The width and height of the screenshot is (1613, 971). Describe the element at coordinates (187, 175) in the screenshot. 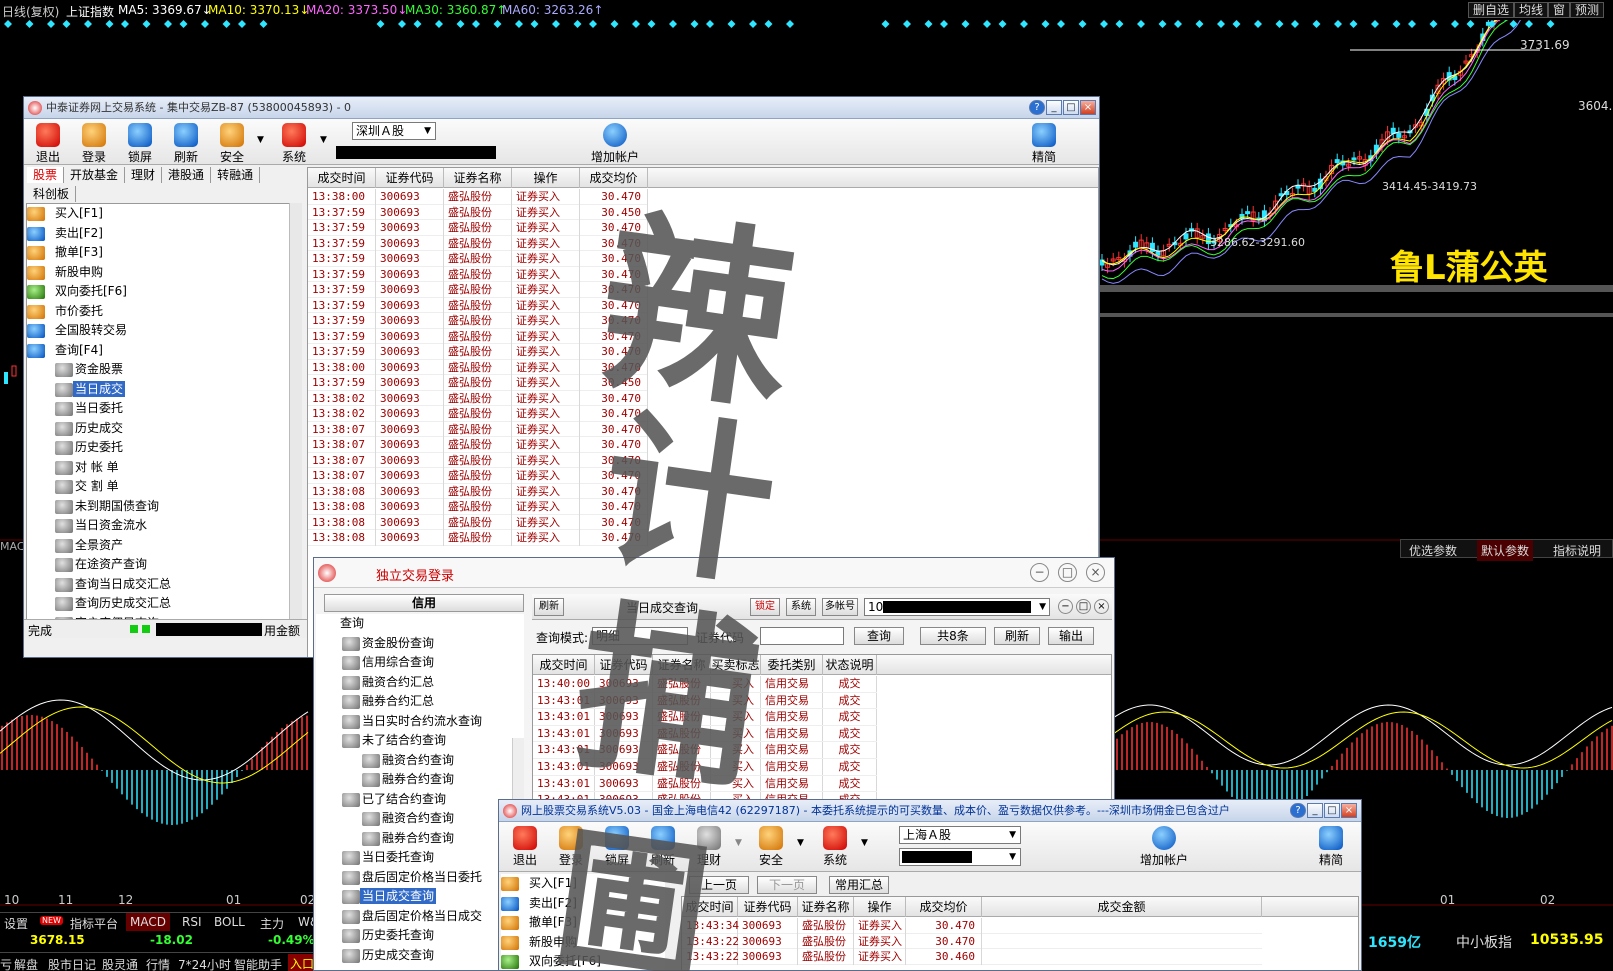

I see `tab-hk-connect: 港股通` at that location.